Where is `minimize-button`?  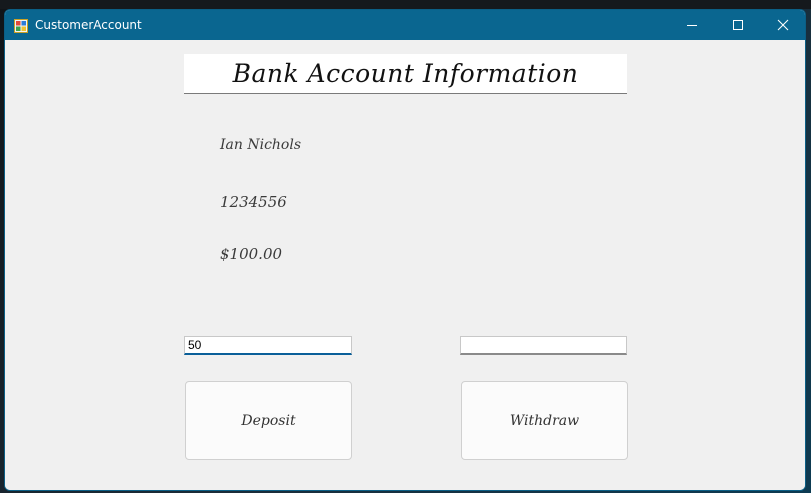 minimize-button is located at coordinates (692, 25).